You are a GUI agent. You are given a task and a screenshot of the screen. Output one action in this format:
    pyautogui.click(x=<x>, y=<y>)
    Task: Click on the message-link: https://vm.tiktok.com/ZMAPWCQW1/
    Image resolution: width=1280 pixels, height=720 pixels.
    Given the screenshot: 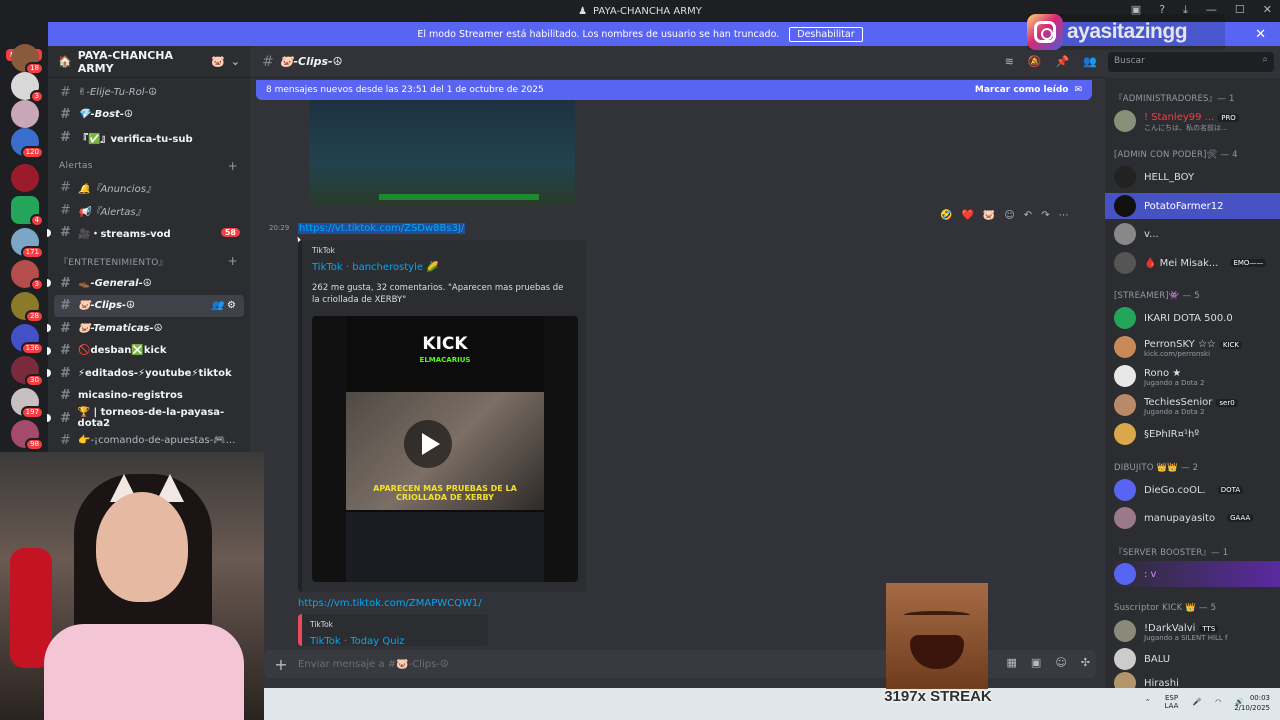 What is the action you would take?
    pyautogui.click(x=390, y=603)
    